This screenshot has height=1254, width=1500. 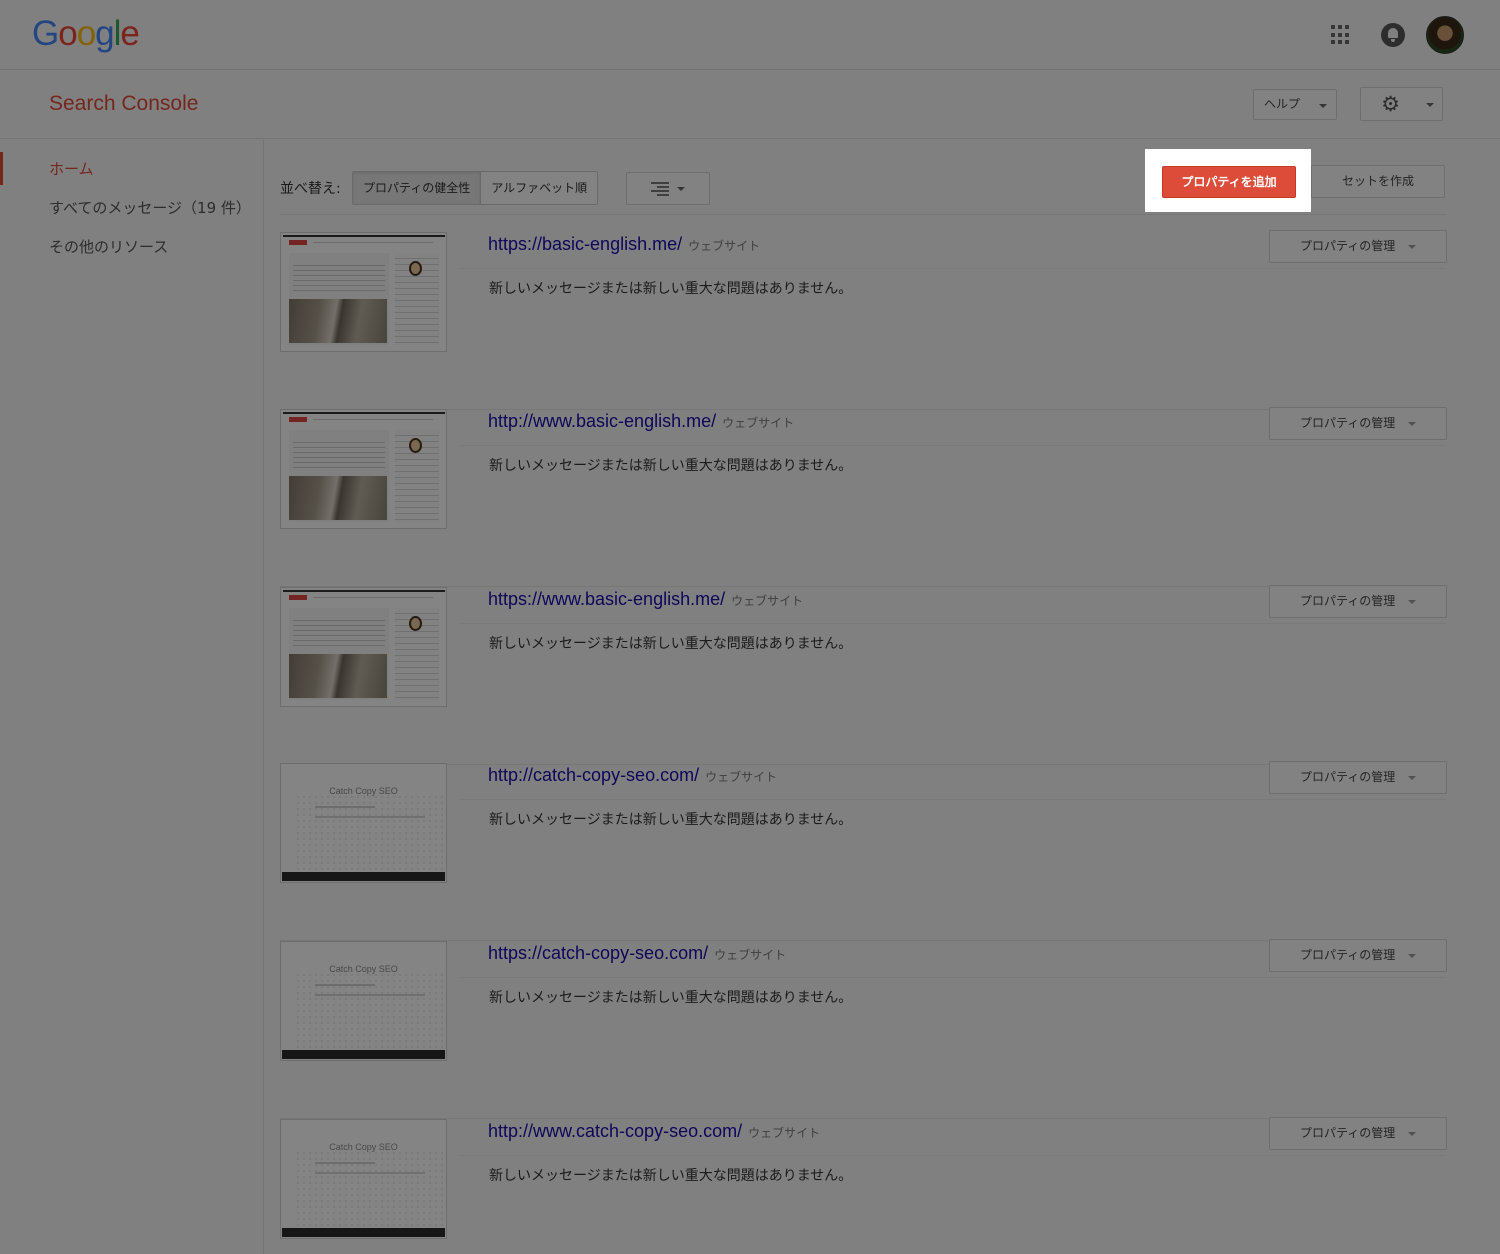 I want to click on avatar, so click(x=1445, y=35).